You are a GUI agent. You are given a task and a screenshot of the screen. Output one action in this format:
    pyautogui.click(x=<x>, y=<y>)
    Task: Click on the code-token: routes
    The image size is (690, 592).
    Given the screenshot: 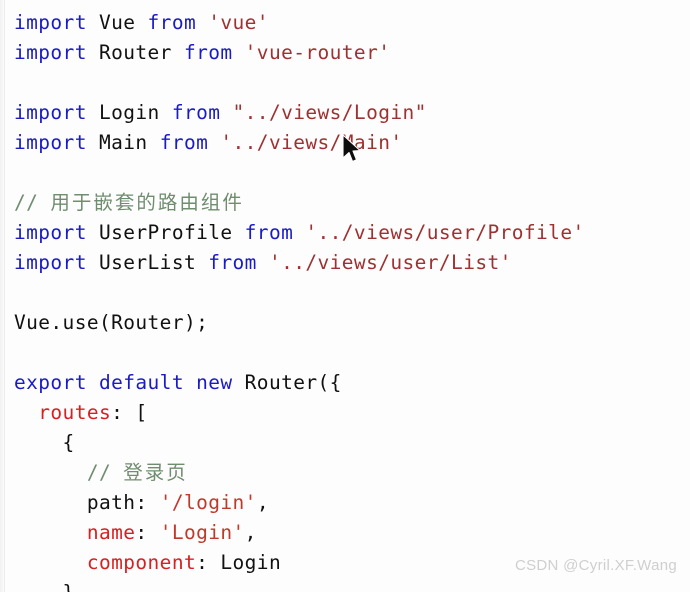 What is the action you would take?
    pyautogui.click(x=75, y=412)
    